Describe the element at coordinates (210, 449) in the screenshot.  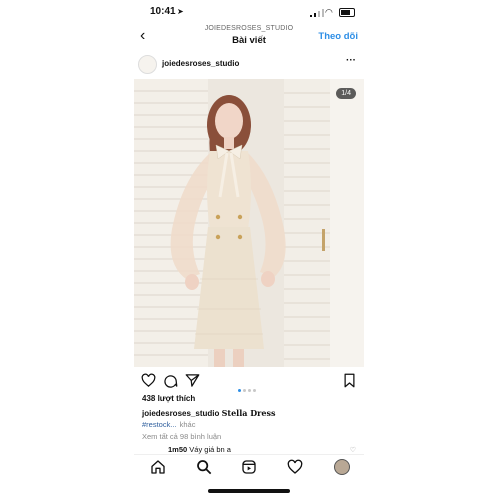
I see `comment-text: Váy giá bn a` at that location.